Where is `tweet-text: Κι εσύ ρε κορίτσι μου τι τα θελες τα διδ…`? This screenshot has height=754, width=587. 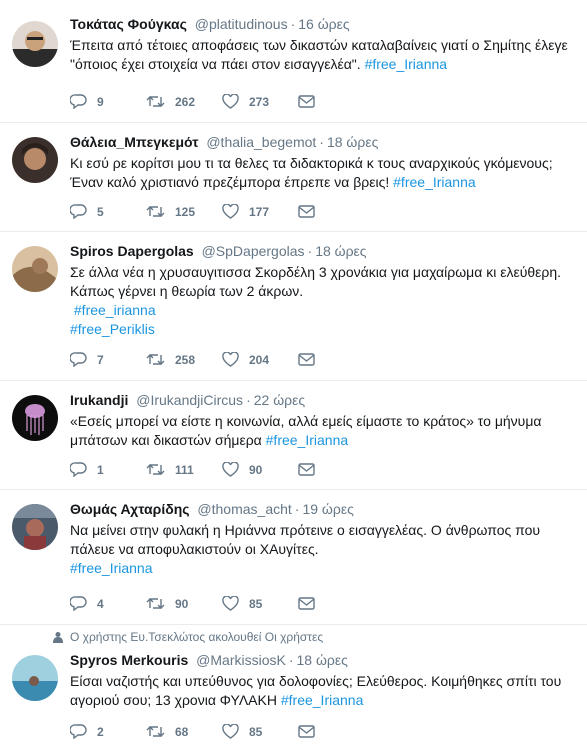 tweet-text: Κι εσύ ρε κορίτσι μου τι τα θελες τα διδ… is located at coordinates (323, 173).